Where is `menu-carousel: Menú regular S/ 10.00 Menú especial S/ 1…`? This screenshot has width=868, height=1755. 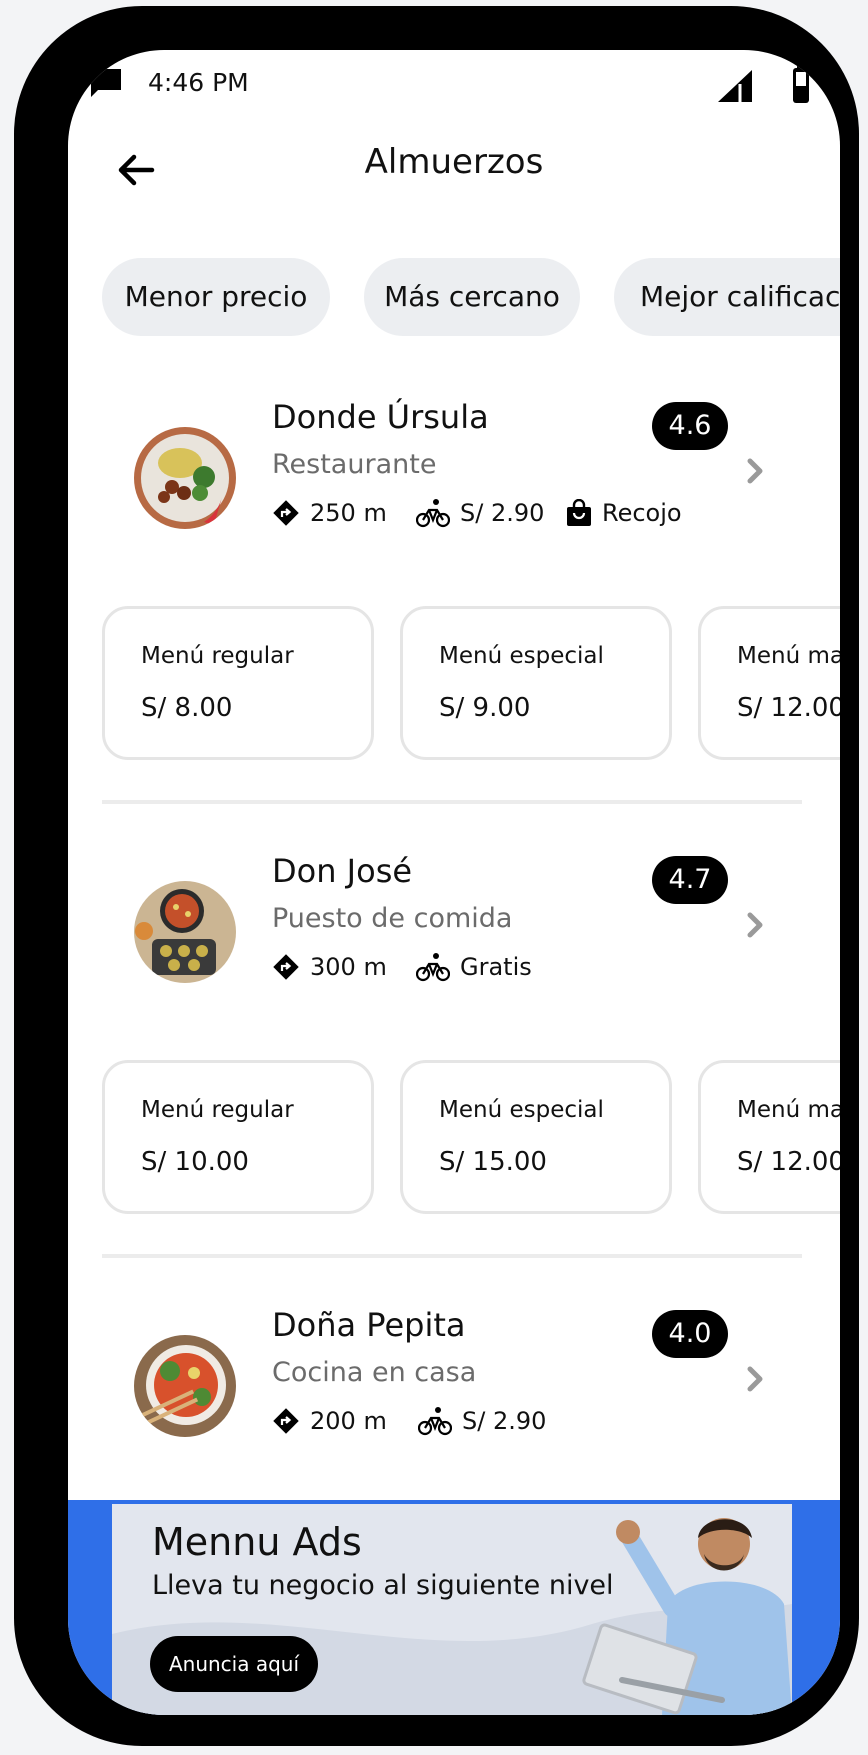 menu-carousel: Menú regular S/ 10.00 Menú especial S/ 1… is located at coordinates (471, 1140).